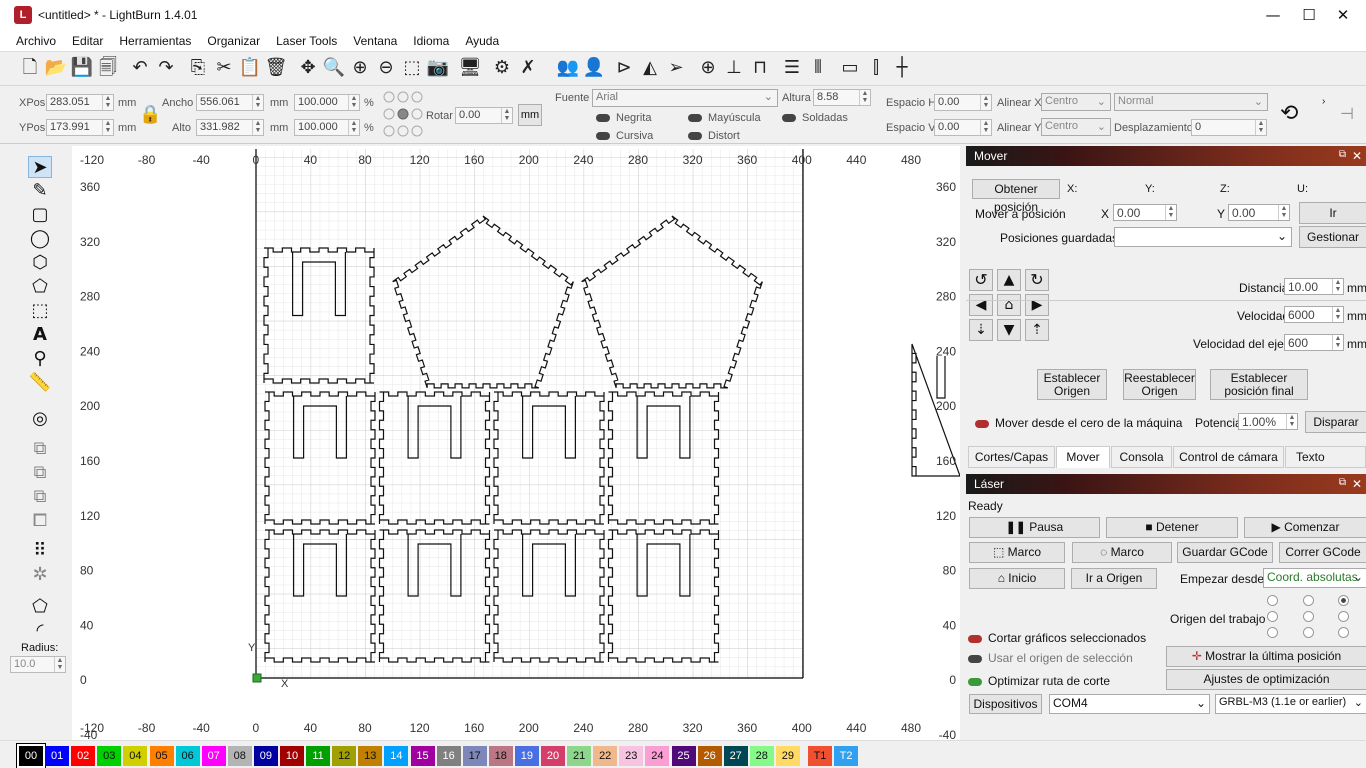 Image resolution: width=1366 pixels, height=768 pixels. I want to click on palette-swatch-22: 22, so click(605, 756).